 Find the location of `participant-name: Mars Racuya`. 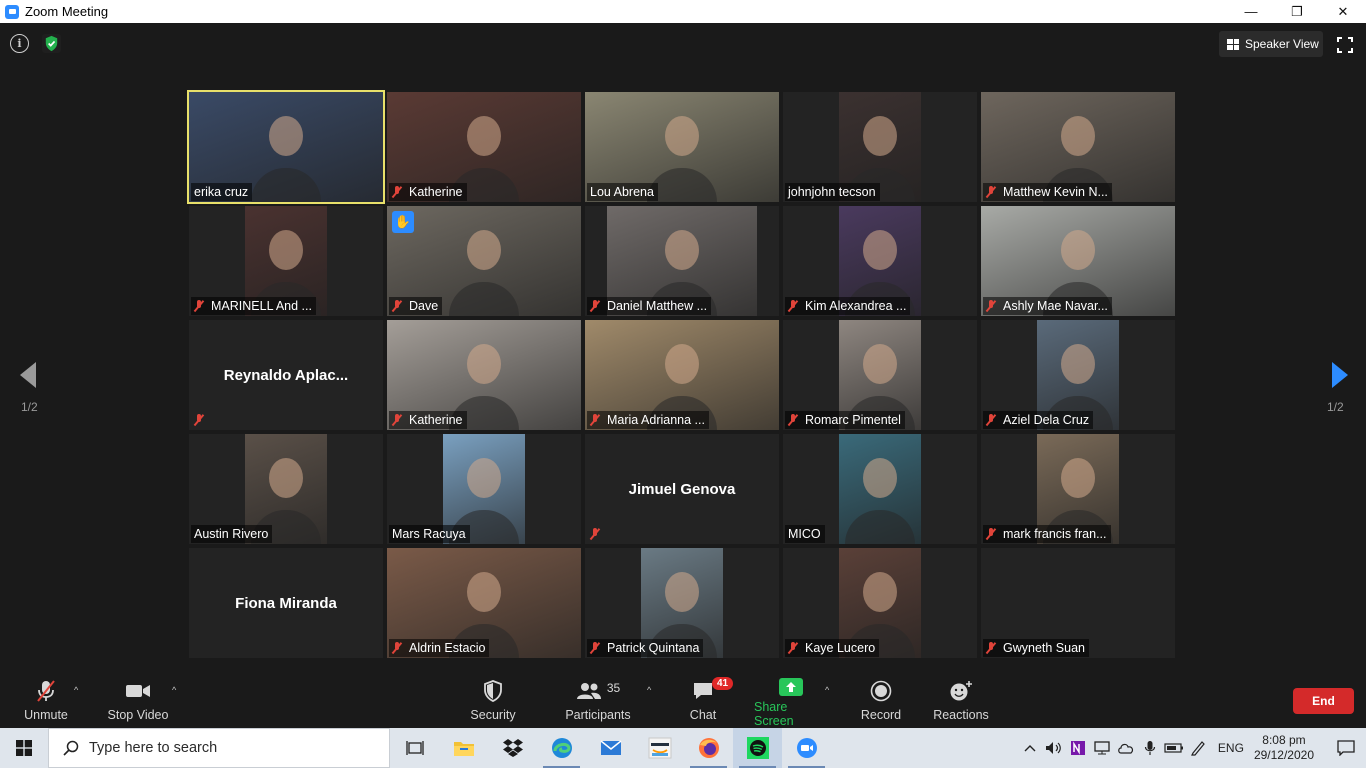

participant-name: Mars Racuya is located at coordinates (429, 534).